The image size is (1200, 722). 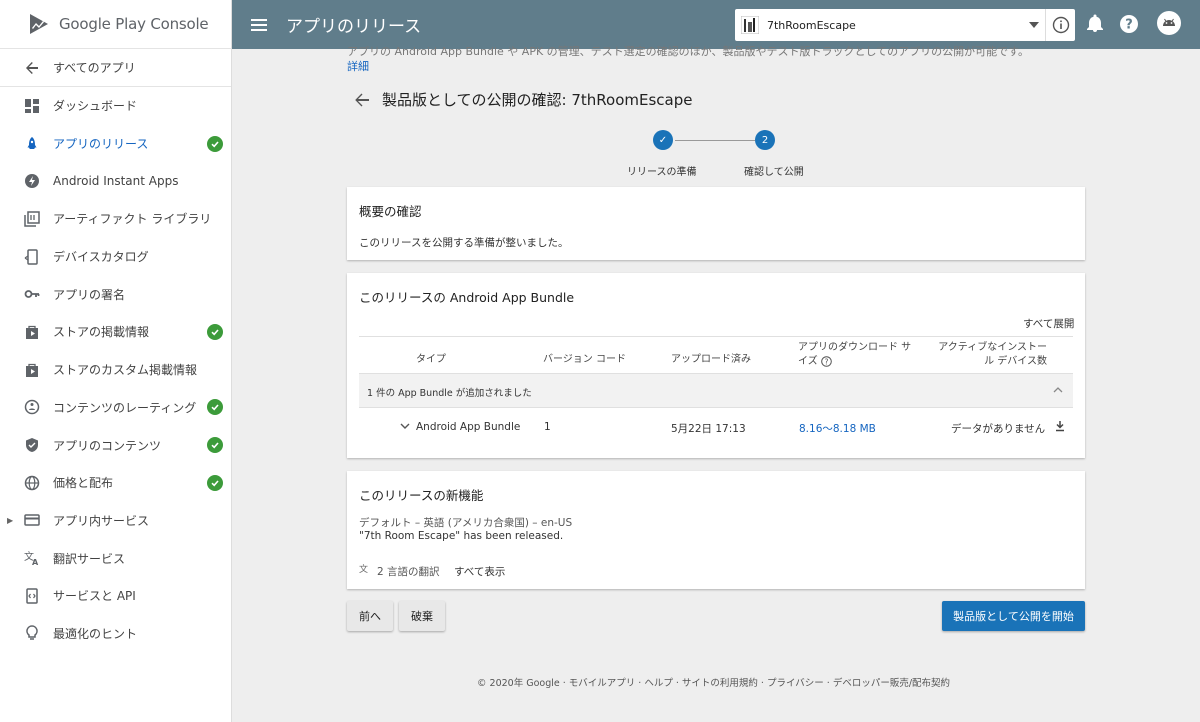 I want to click on api-icon, so click(x=32, y=596).